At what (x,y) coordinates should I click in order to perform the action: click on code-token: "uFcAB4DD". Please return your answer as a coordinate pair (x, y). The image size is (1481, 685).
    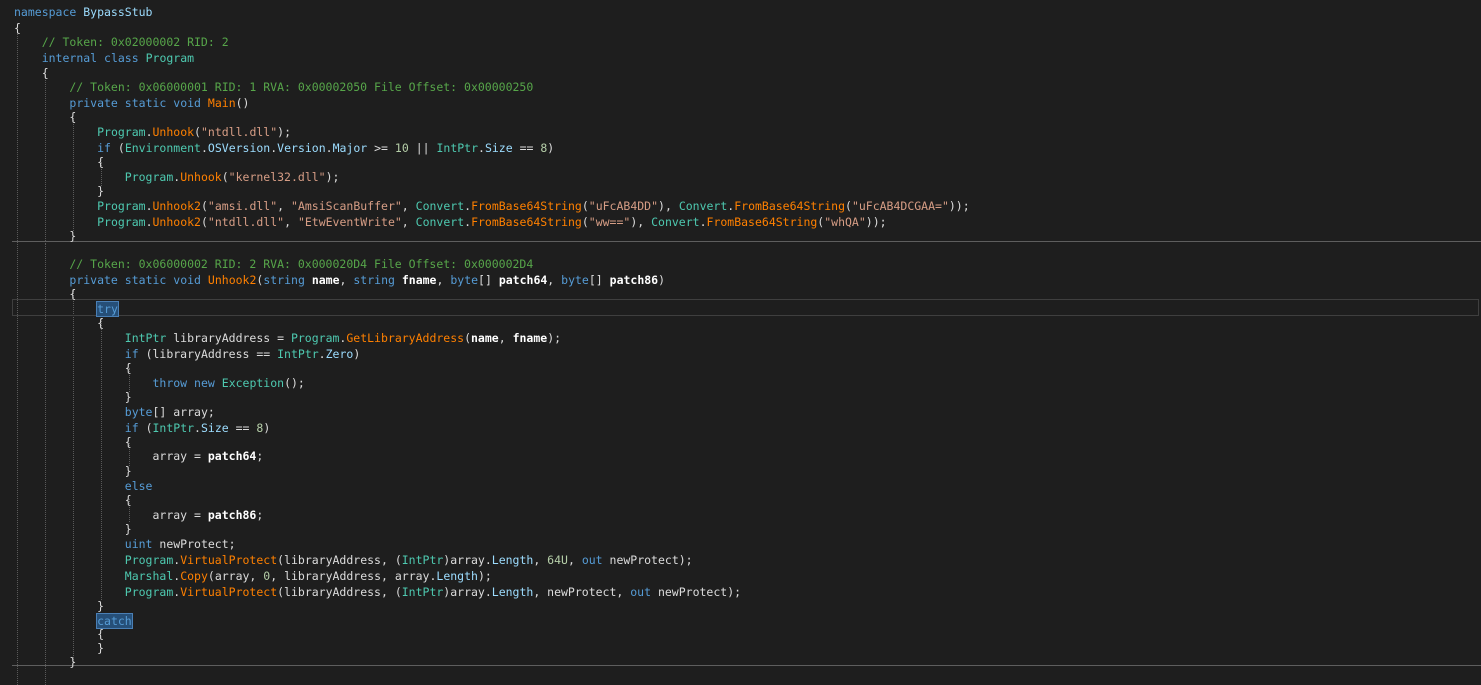
    Looking at the image, I should click on (623, 206).